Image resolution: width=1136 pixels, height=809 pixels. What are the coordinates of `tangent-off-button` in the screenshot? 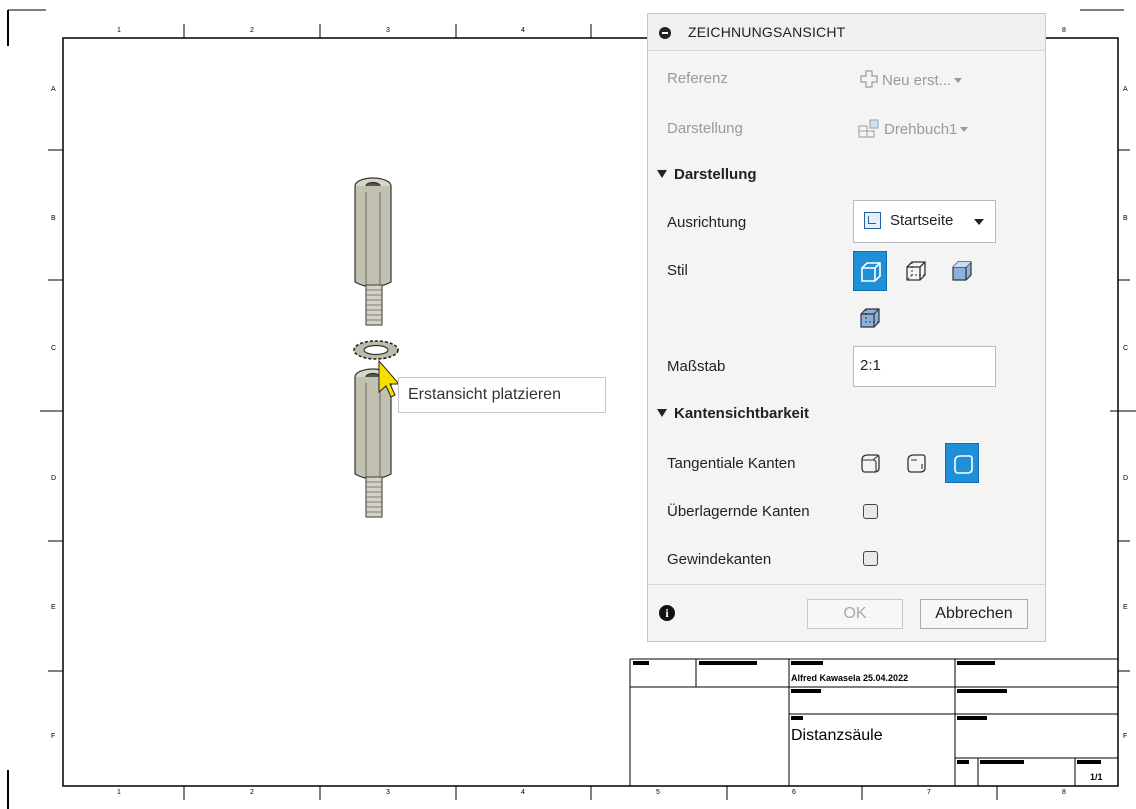 It's located at (962, 463).